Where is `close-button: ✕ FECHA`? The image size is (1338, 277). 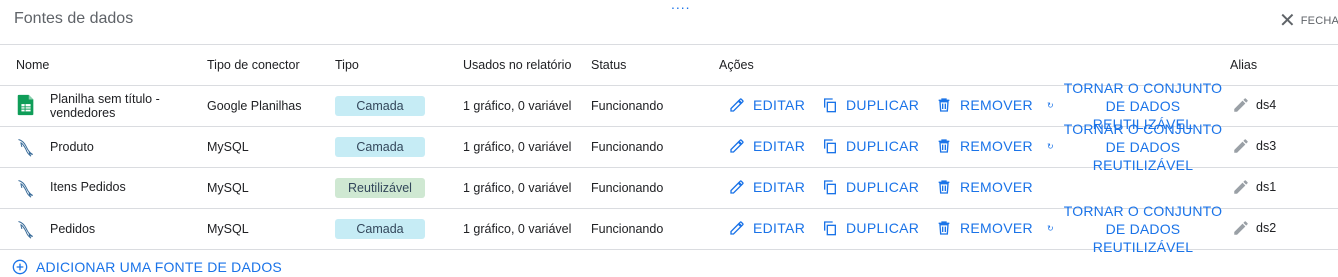
close-button: ✕ FECHA is located at coordinates (1308, 21).